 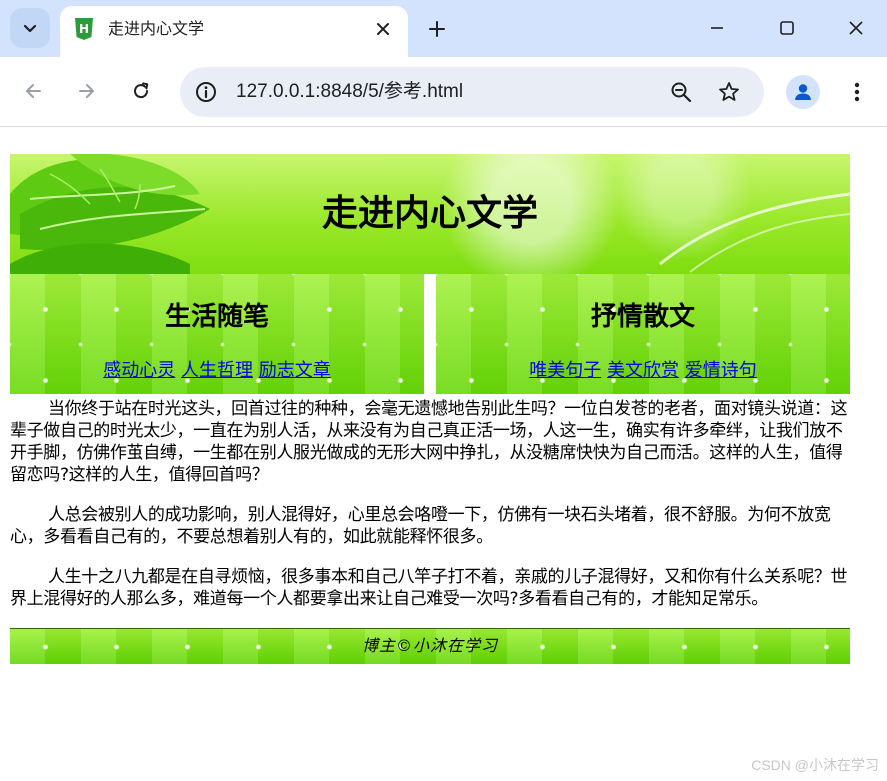 I want to click on profile-button, so click(x=803, y=92).